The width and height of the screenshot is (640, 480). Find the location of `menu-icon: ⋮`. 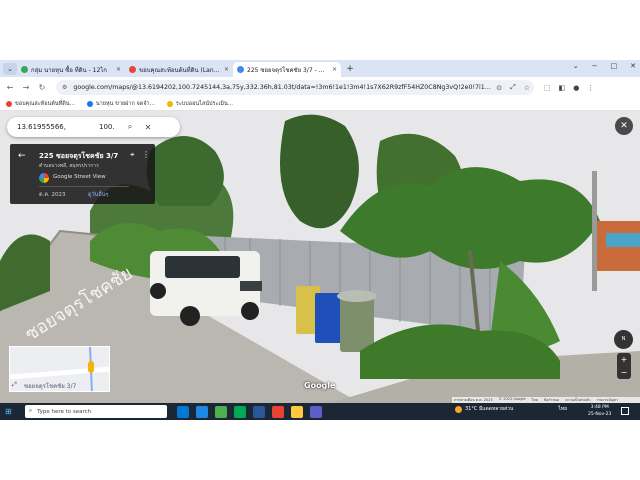

menu-icon: ⋮ is located at coordinates (590, 88).